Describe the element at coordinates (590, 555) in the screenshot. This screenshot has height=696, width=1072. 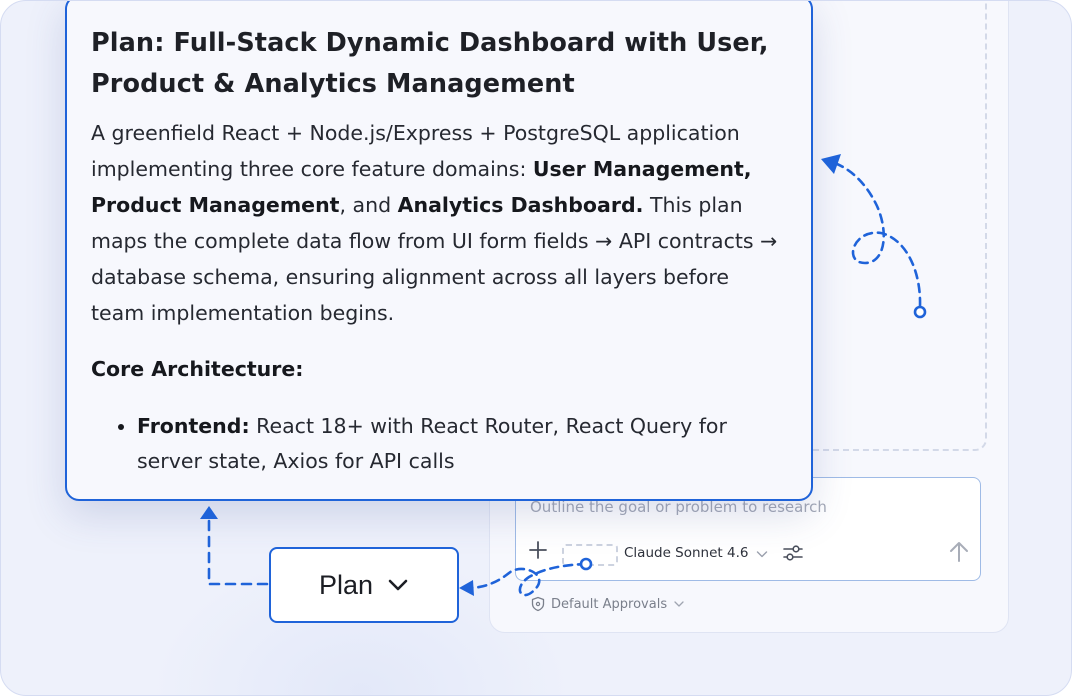
I see `attachment-chip-placeholder` at that location.